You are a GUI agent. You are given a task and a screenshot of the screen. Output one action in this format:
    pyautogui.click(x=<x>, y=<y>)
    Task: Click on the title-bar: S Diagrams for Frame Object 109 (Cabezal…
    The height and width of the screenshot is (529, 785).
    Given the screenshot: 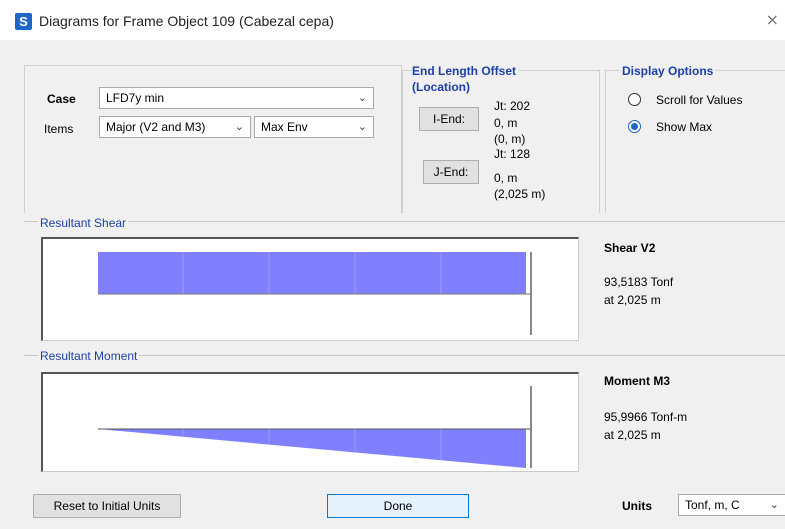 What is the action you would take?
    pyautogui.click(x=392, y=20)
    